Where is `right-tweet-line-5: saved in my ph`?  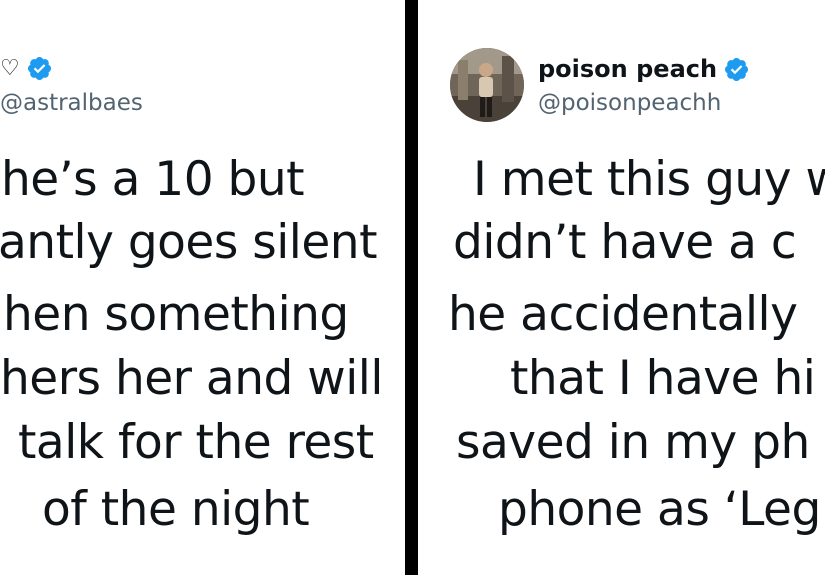
right-tweet-line-5: saved in my ph is located at coordinates (633, 442).